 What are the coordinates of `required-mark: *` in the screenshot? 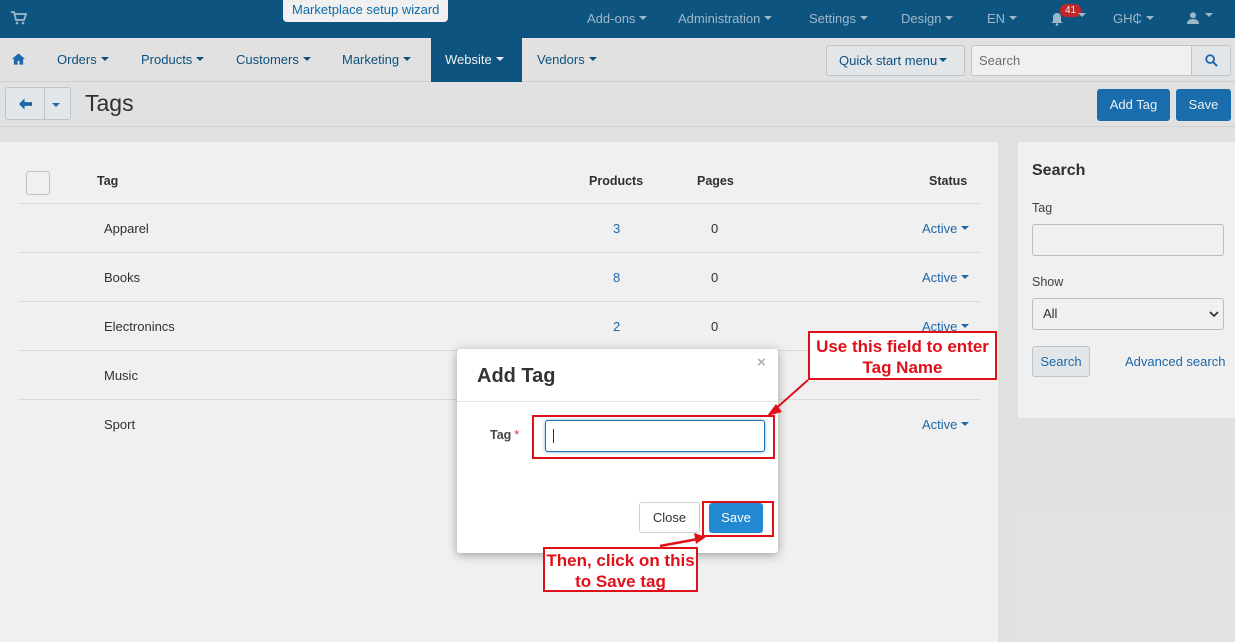 It's located at (517, 435).